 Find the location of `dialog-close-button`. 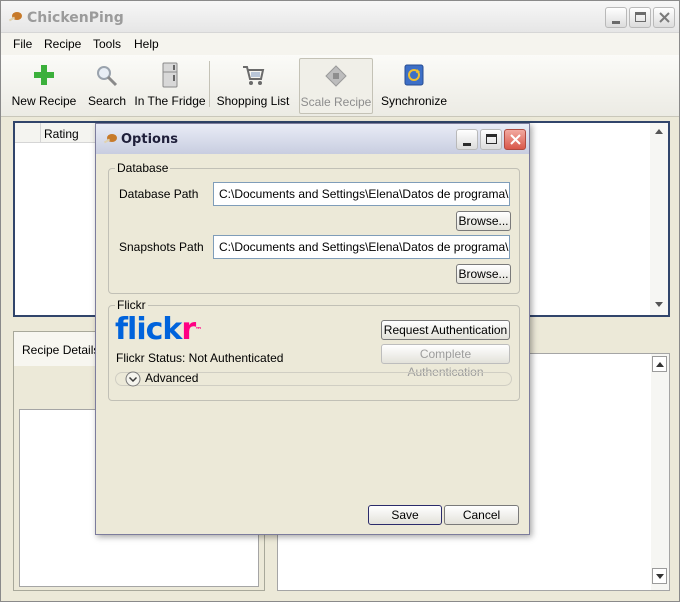

dialog-close-button is located at coordinates (515, 139).